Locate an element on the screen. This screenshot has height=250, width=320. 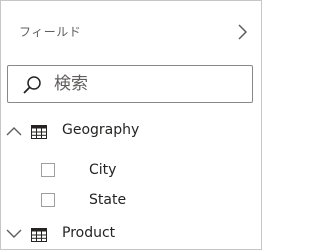
field-row-state: State is located at coordinates (131, 201).